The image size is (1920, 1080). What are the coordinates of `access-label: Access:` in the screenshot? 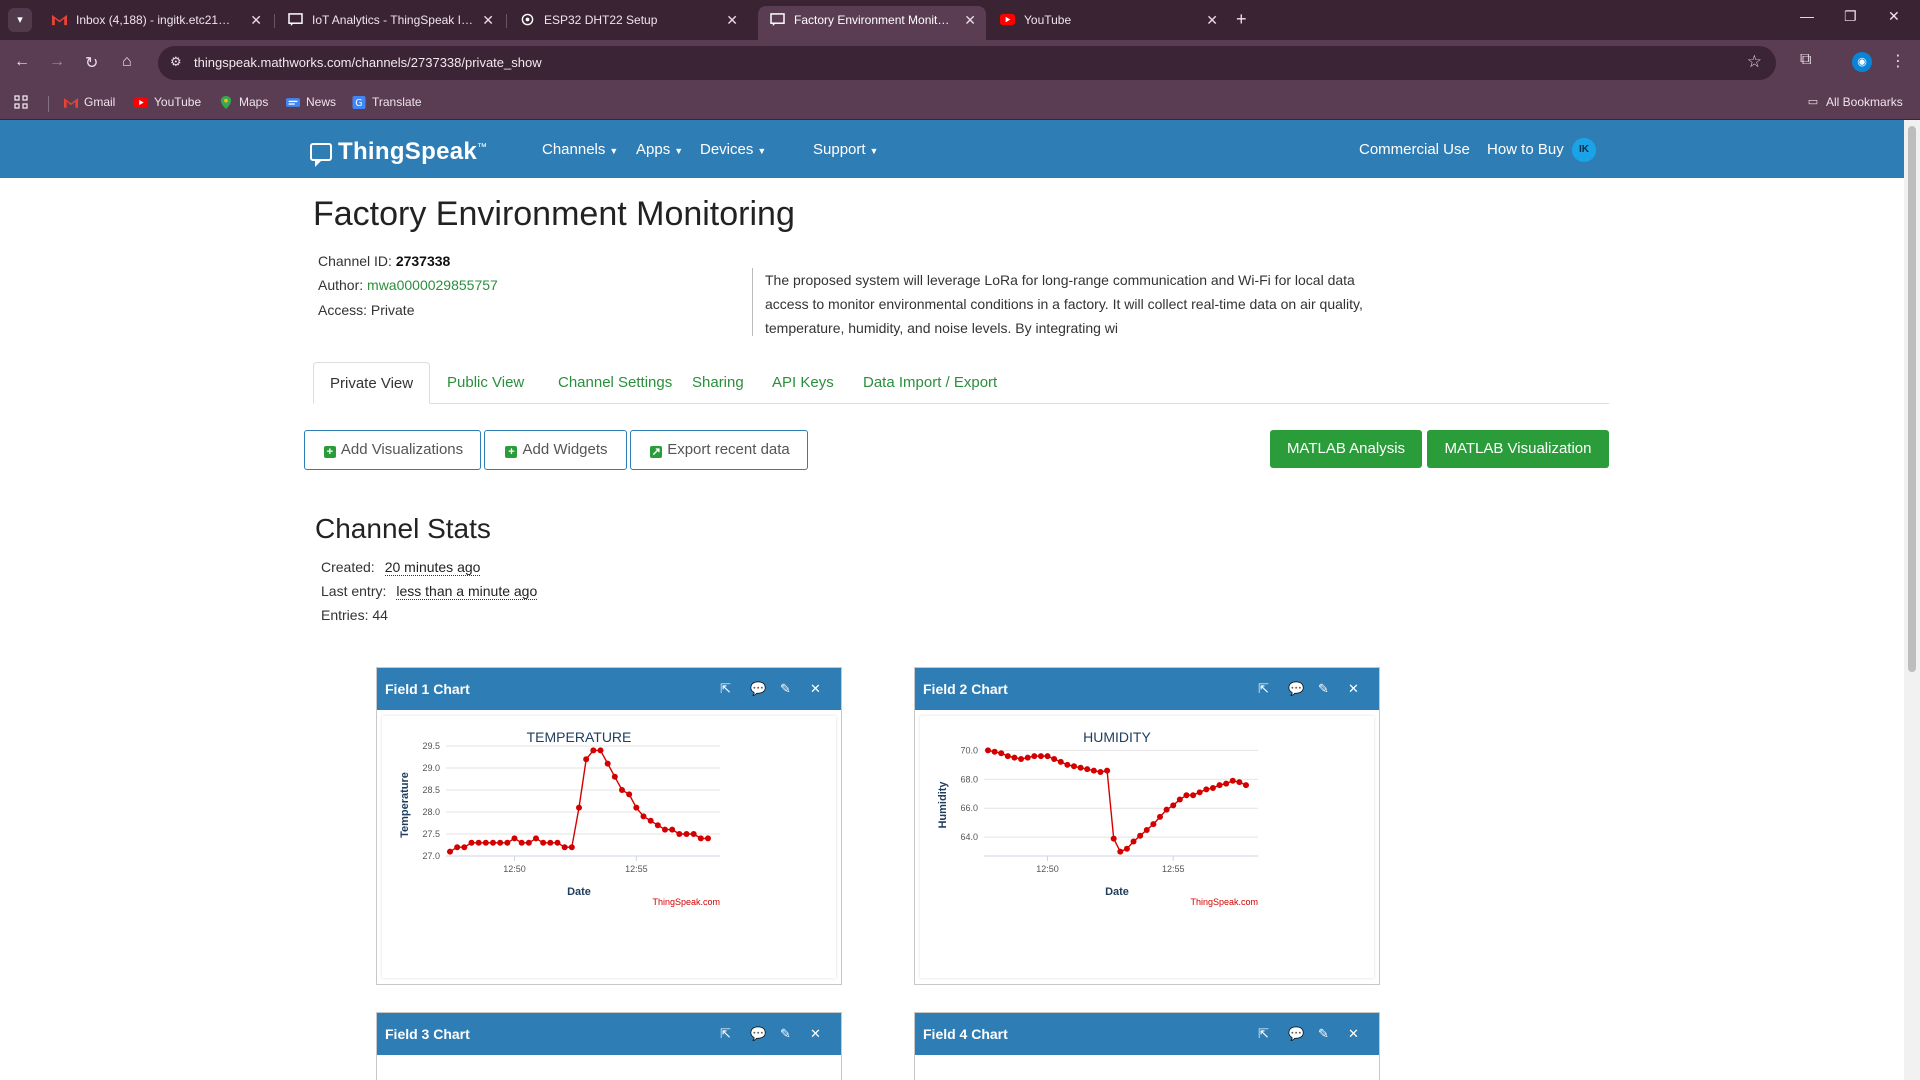 It's located at (343, 310).